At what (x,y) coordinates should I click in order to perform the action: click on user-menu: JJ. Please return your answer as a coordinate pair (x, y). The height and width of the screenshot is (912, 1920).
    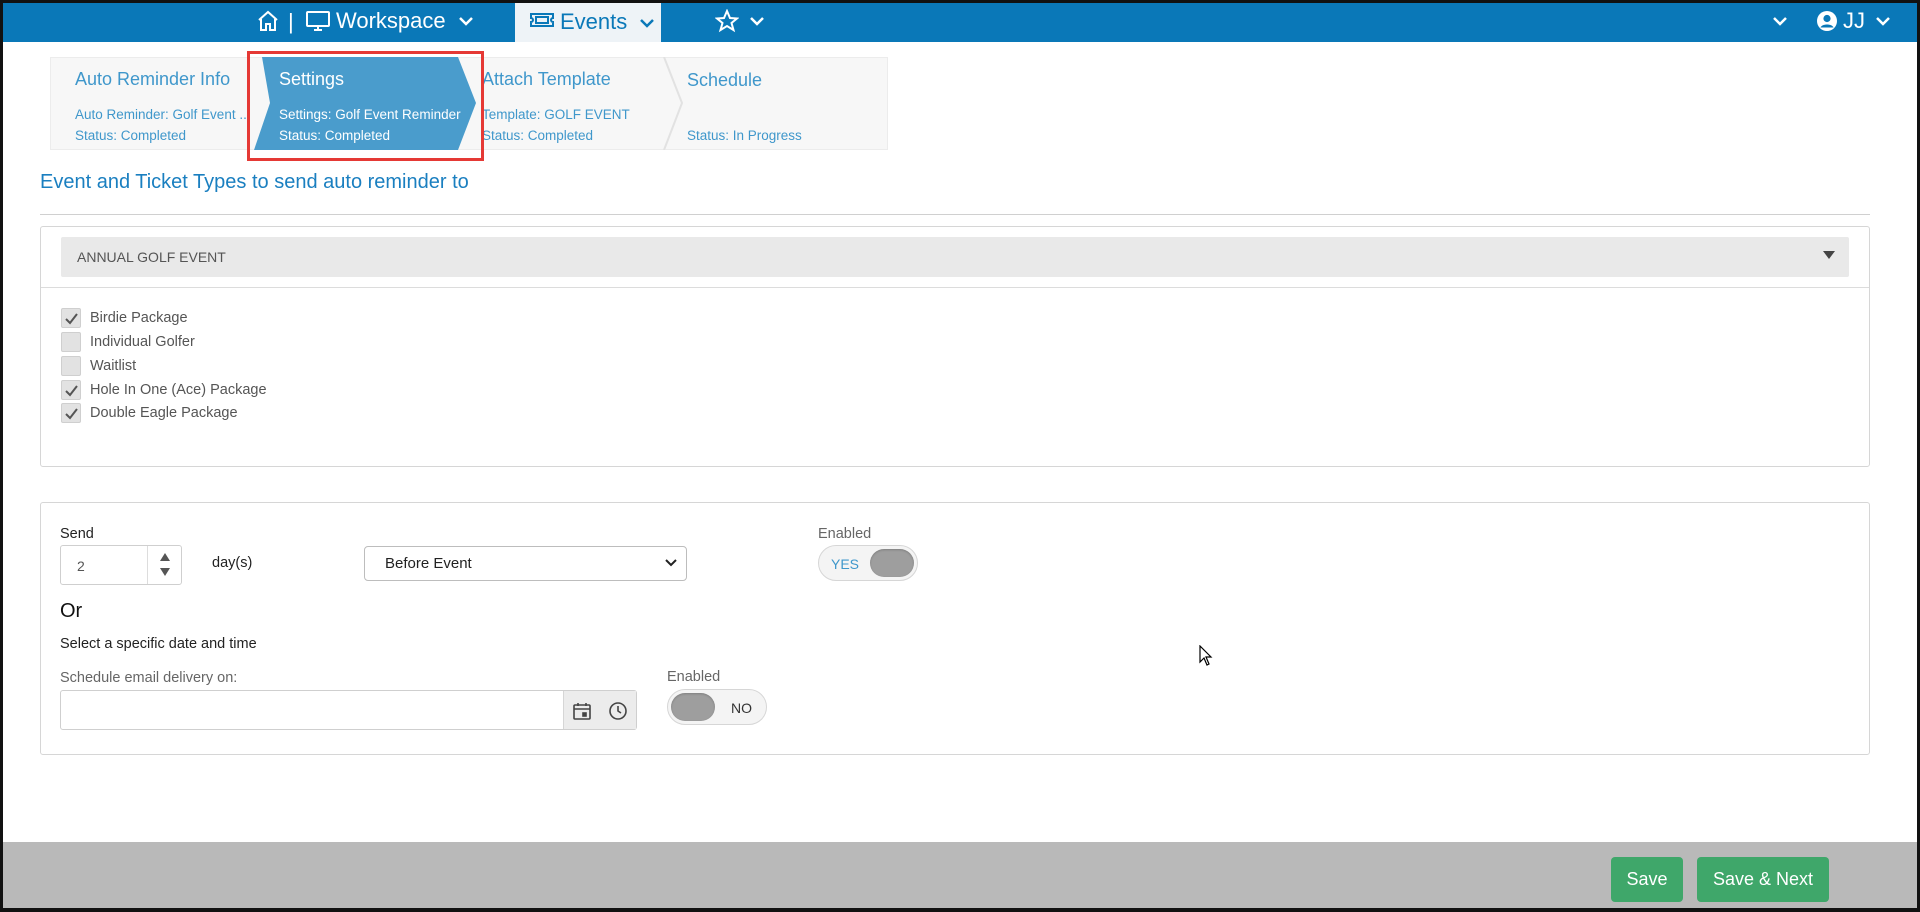
    Looking at the image, I should click on (1853, 21).